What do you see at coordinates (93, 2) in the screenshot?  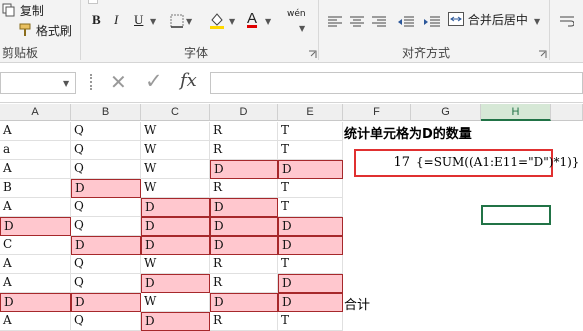 I see `font-name-box` at bounding box center [93, 2].